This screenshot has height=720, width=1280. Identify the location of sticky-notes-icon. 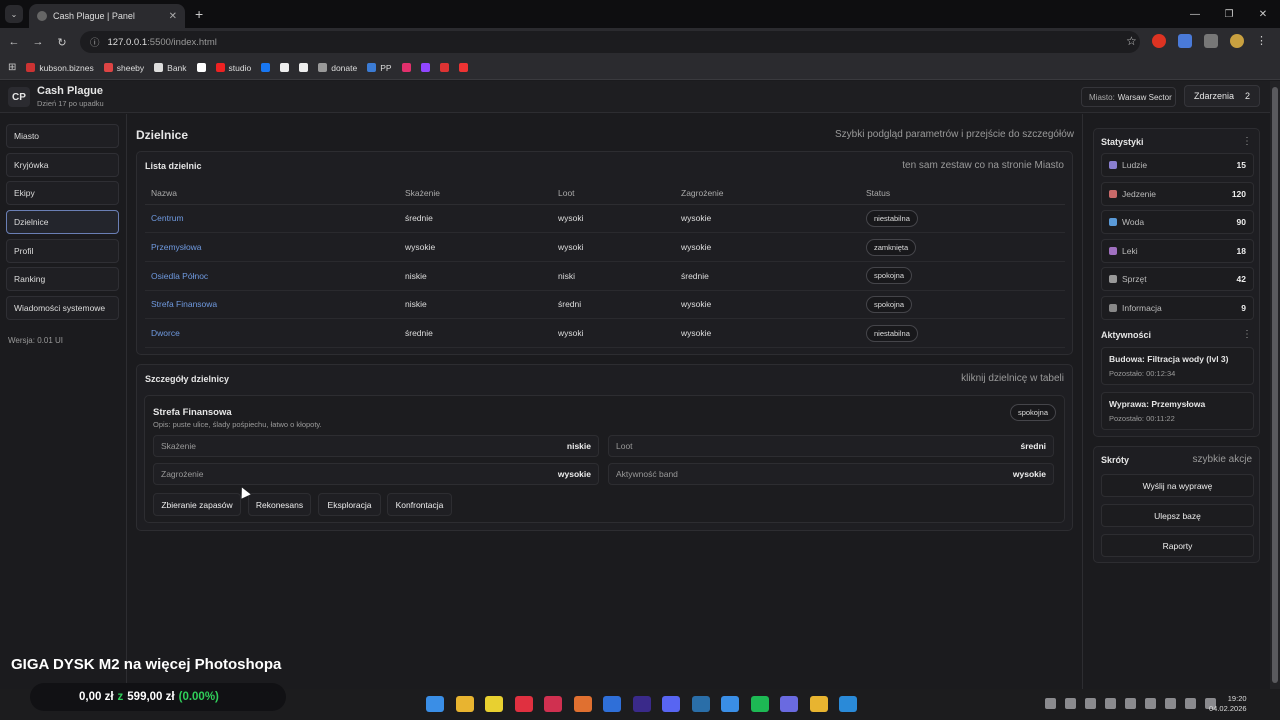
(494, 704).